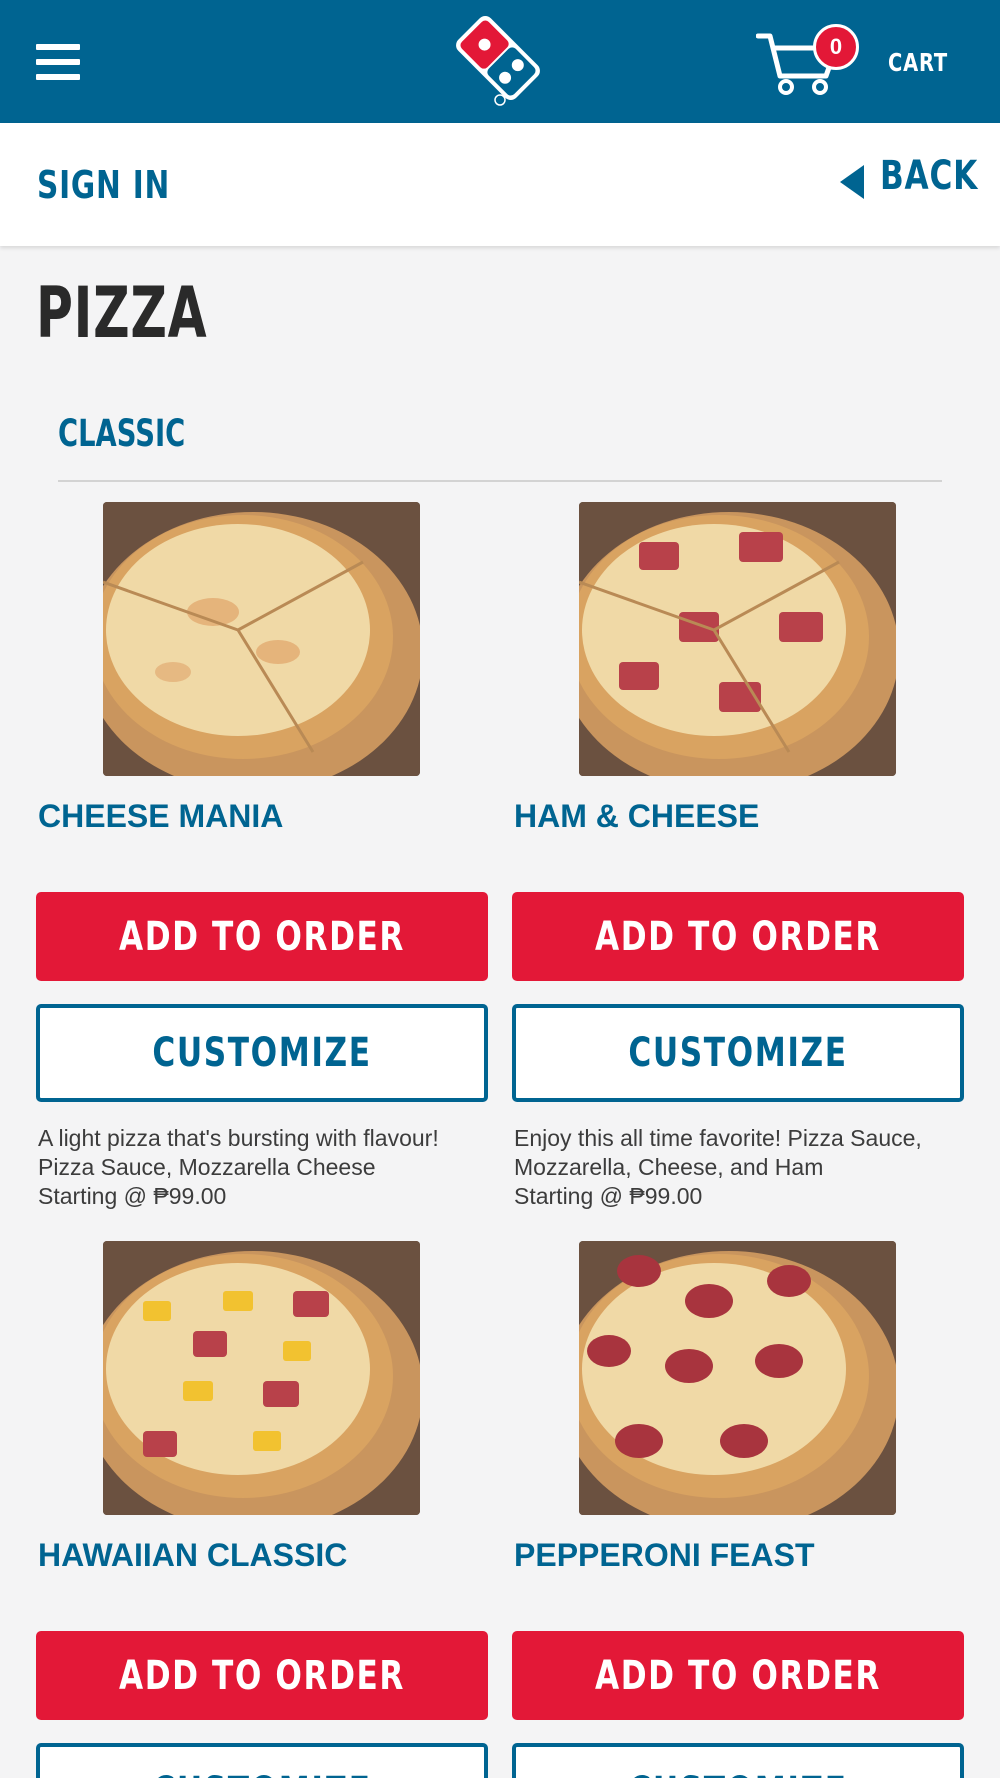 Image resolution: width=1000 pixels, height=1778 pixels. Describe the element at coordinates (664, 1555) in the screenshot. I see `product-name: PEPPERONI FEAST` at that location.